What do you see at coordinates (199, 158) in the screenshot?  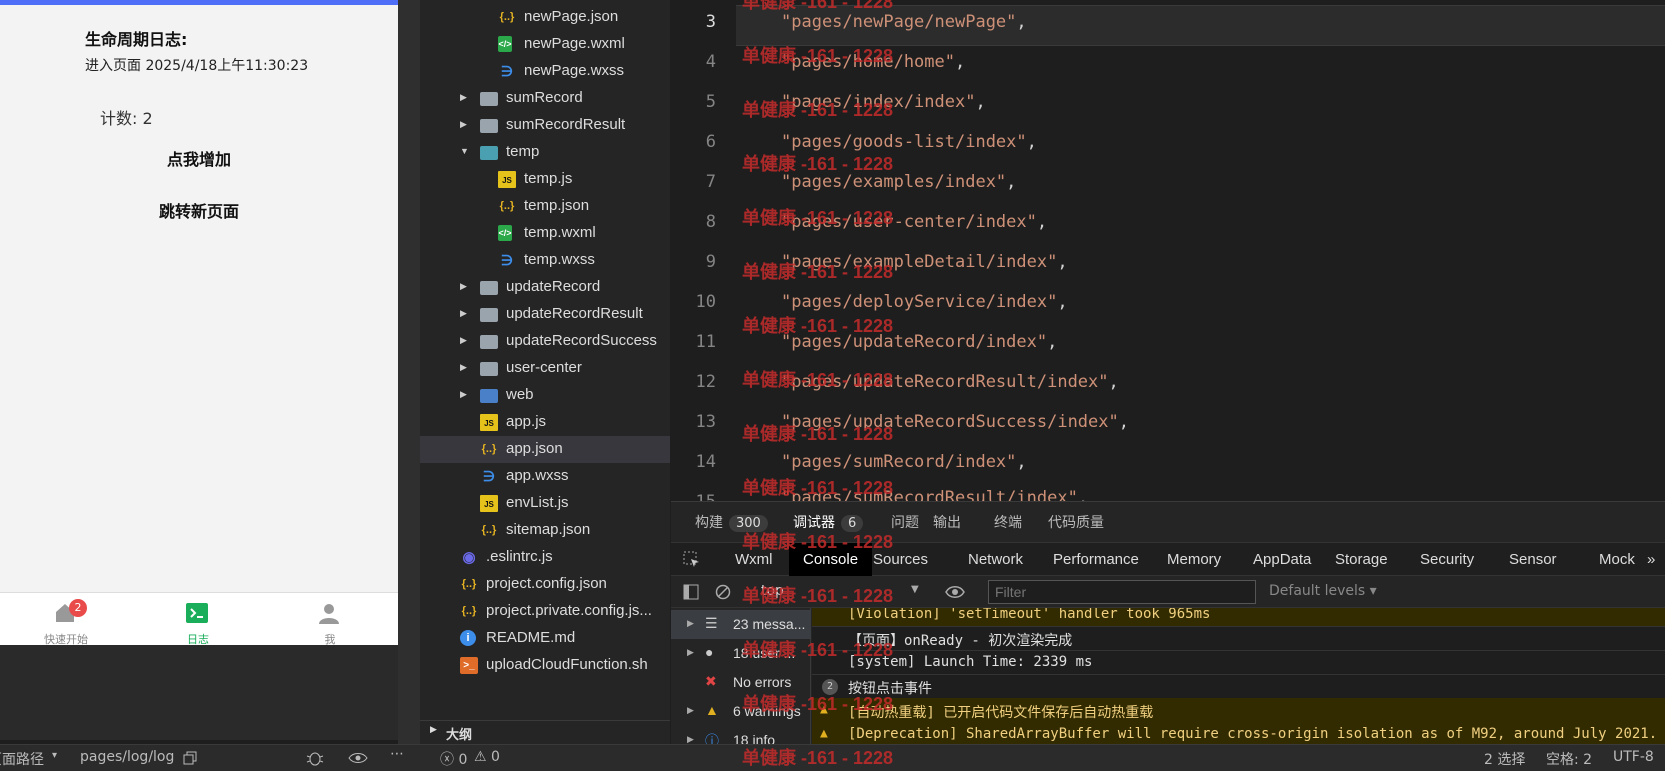 I see `increment-button: 点我增加` at bounding box center [199, 158].